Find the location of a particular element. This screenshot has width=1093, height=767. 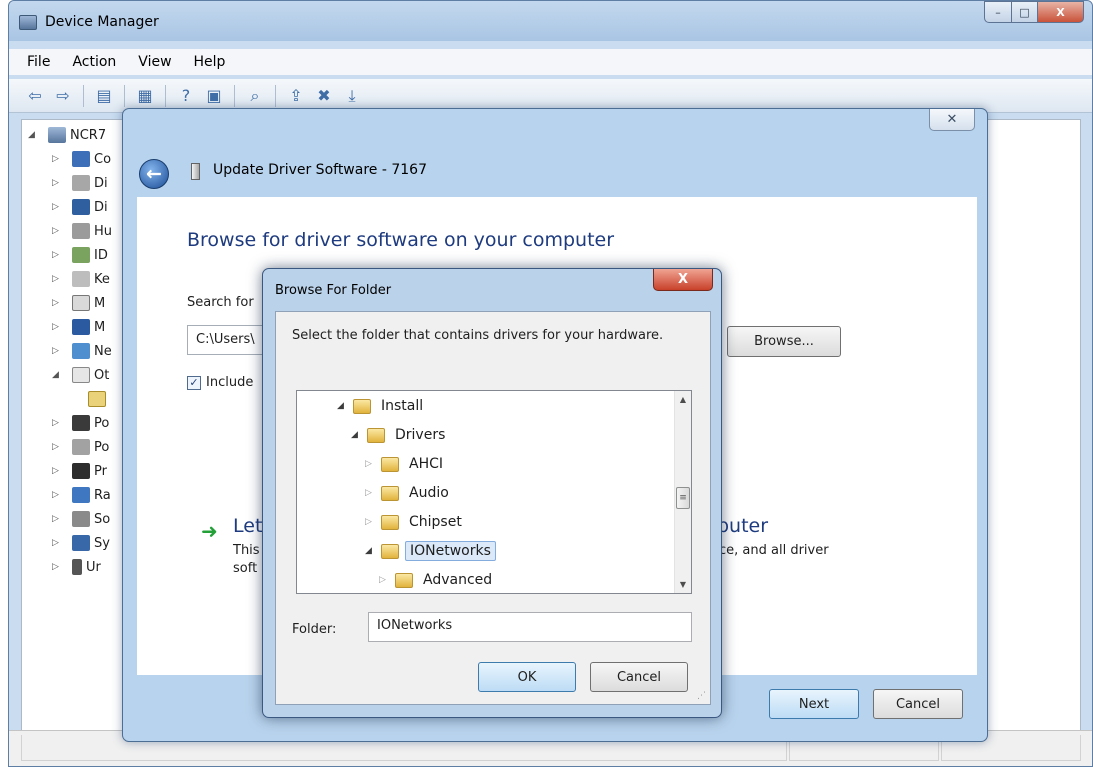

menu-action: Action is located at coordinates (94, 62).